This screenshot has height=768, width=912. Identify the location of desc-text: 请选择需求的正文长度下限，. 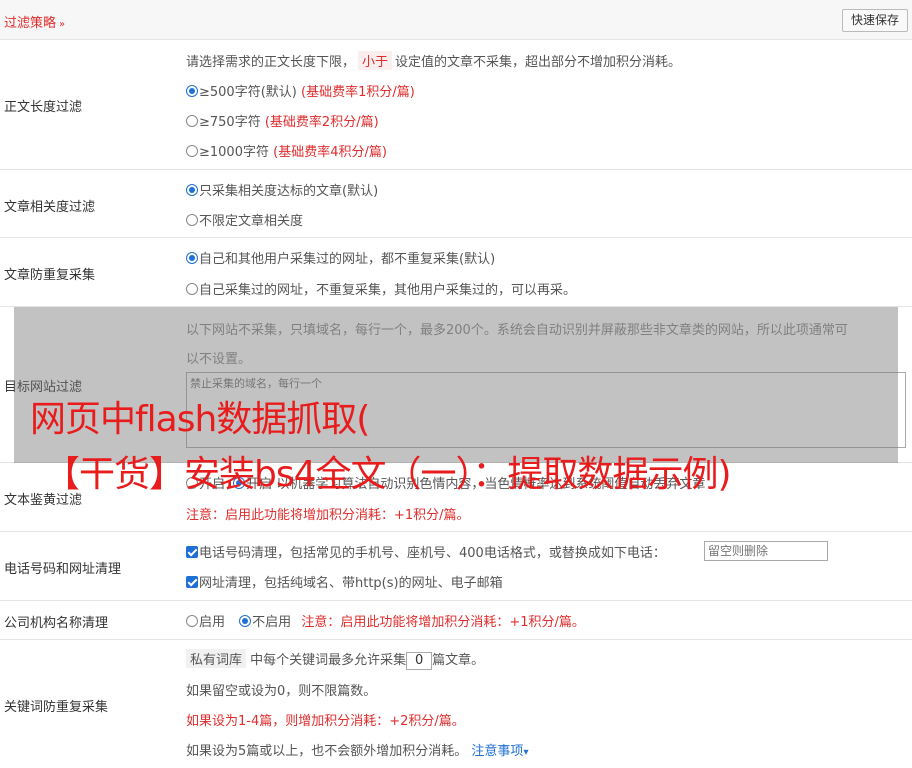
(271, 62).